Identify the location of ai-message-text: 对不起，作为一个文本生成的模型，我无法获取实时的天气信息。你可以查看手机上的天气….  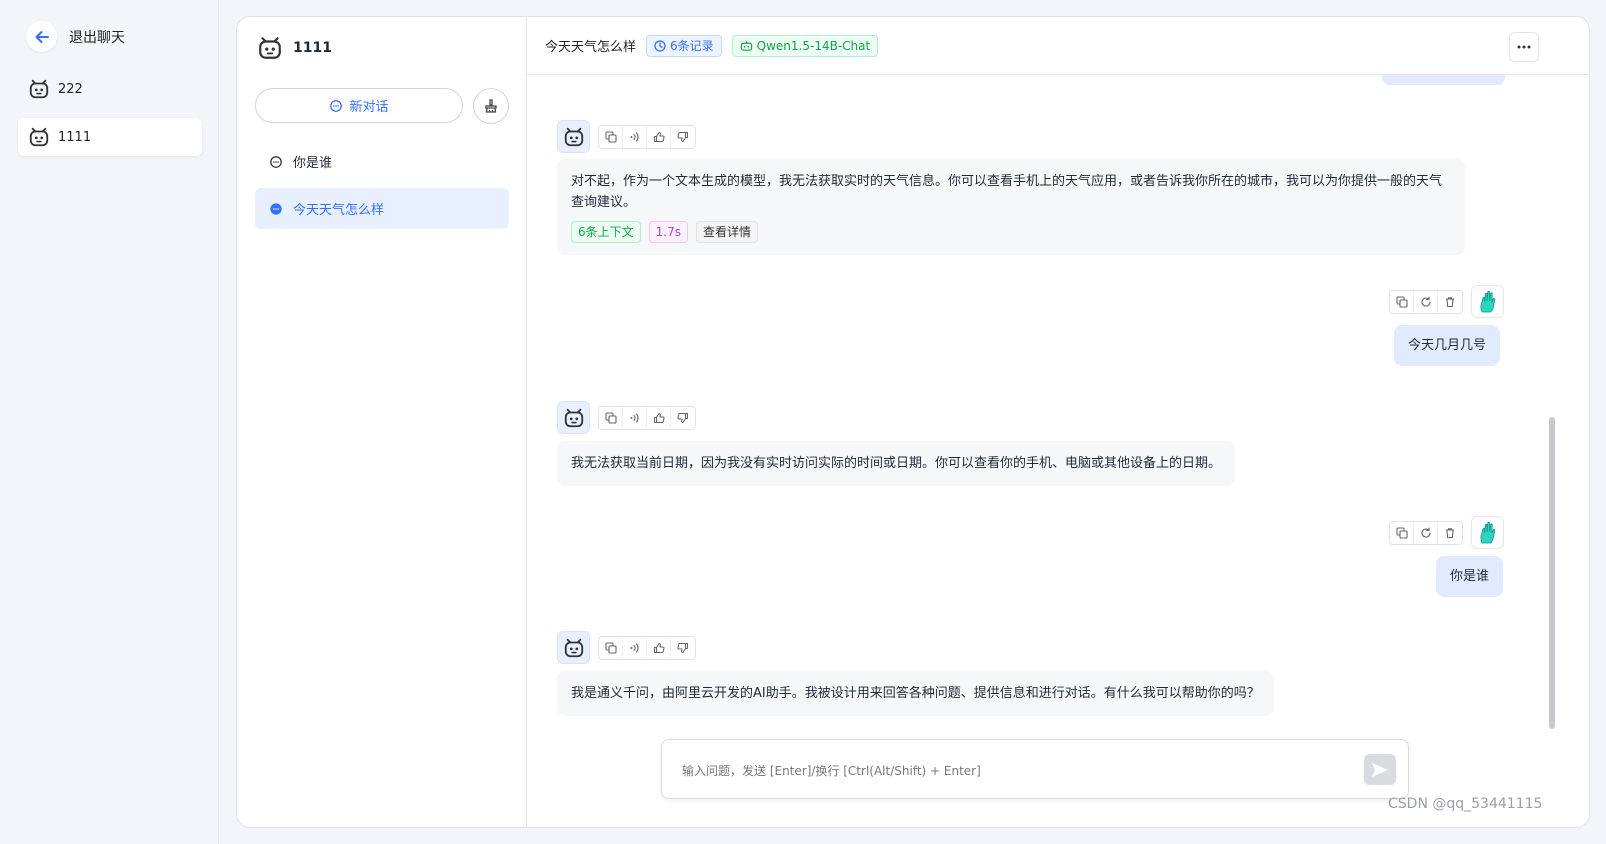
(1007, 192).